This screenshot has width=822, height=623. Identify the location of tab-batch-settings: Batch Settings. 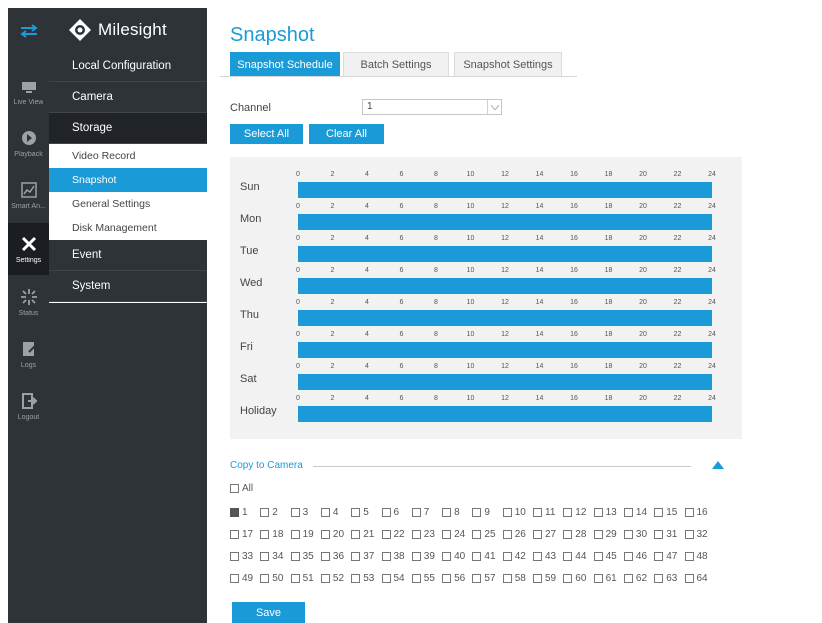
(396, 64).